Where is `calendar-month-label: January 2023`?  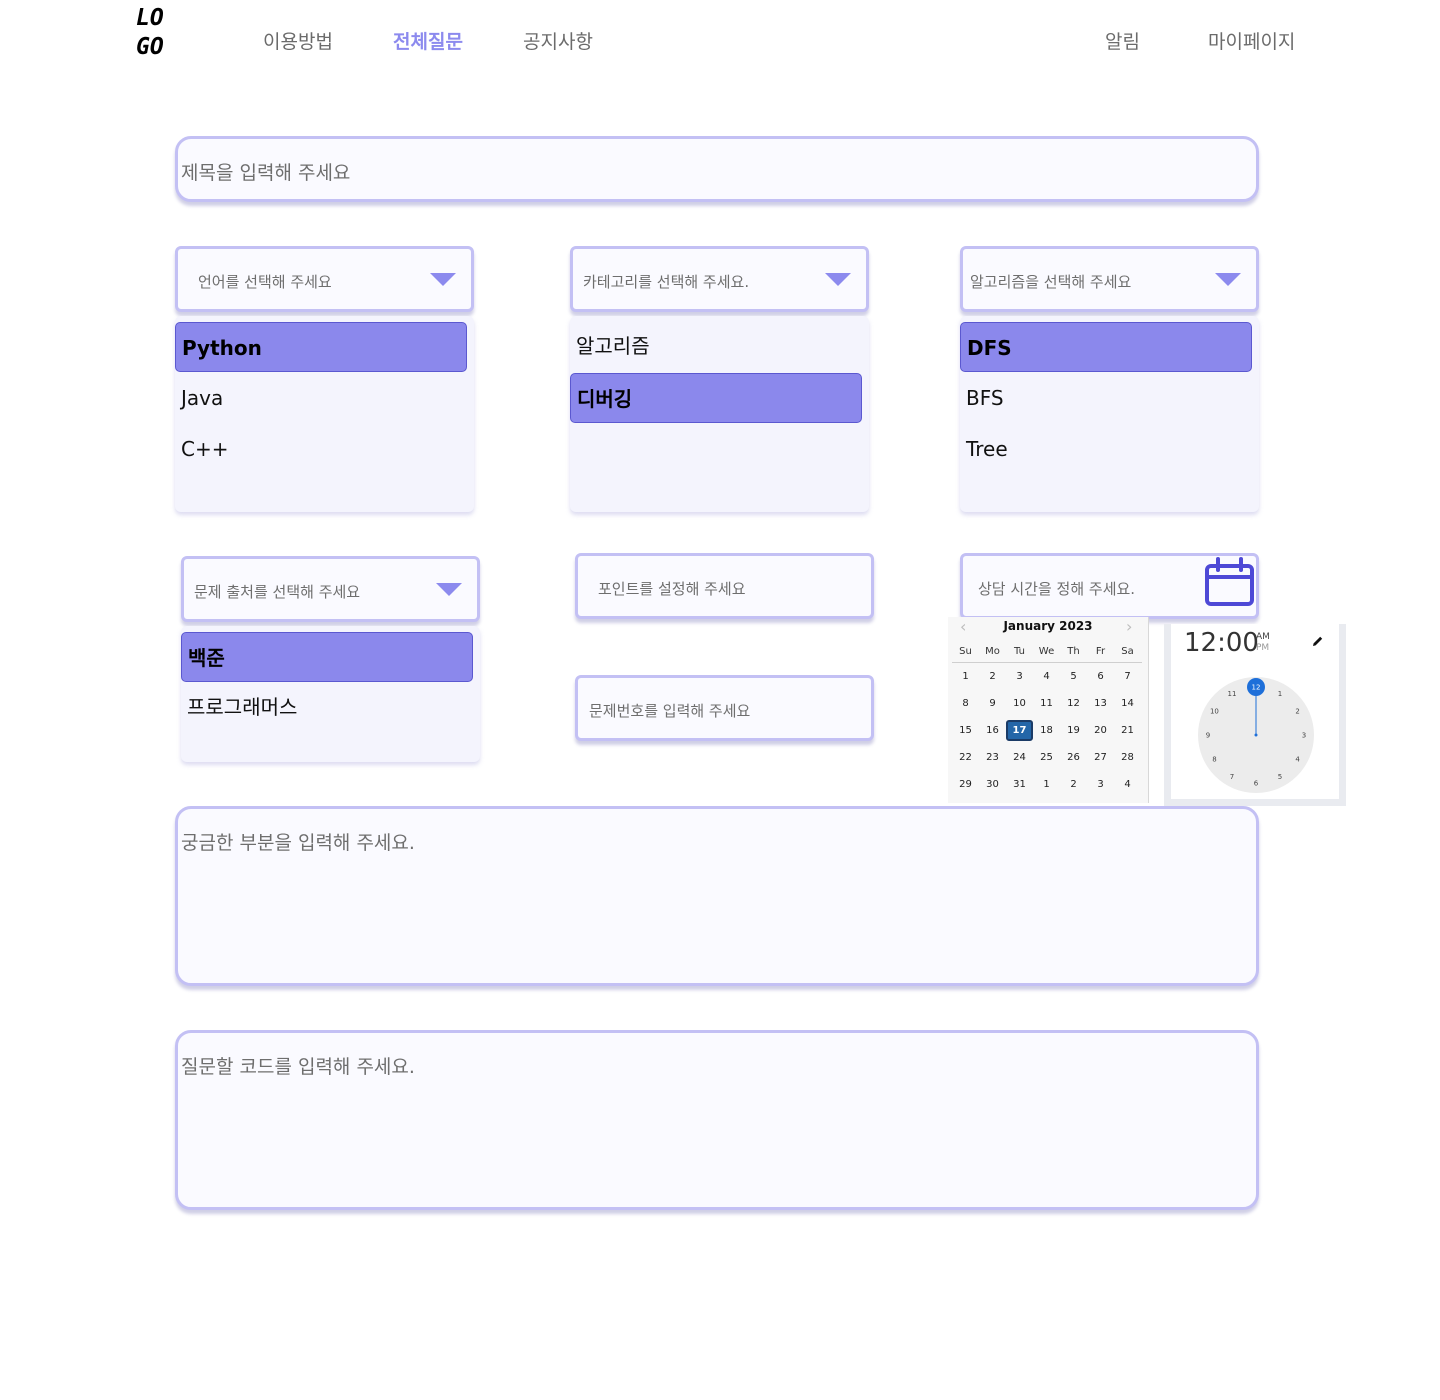 calendar-month-label: January 2023 is located at coordinates (1048, 626).